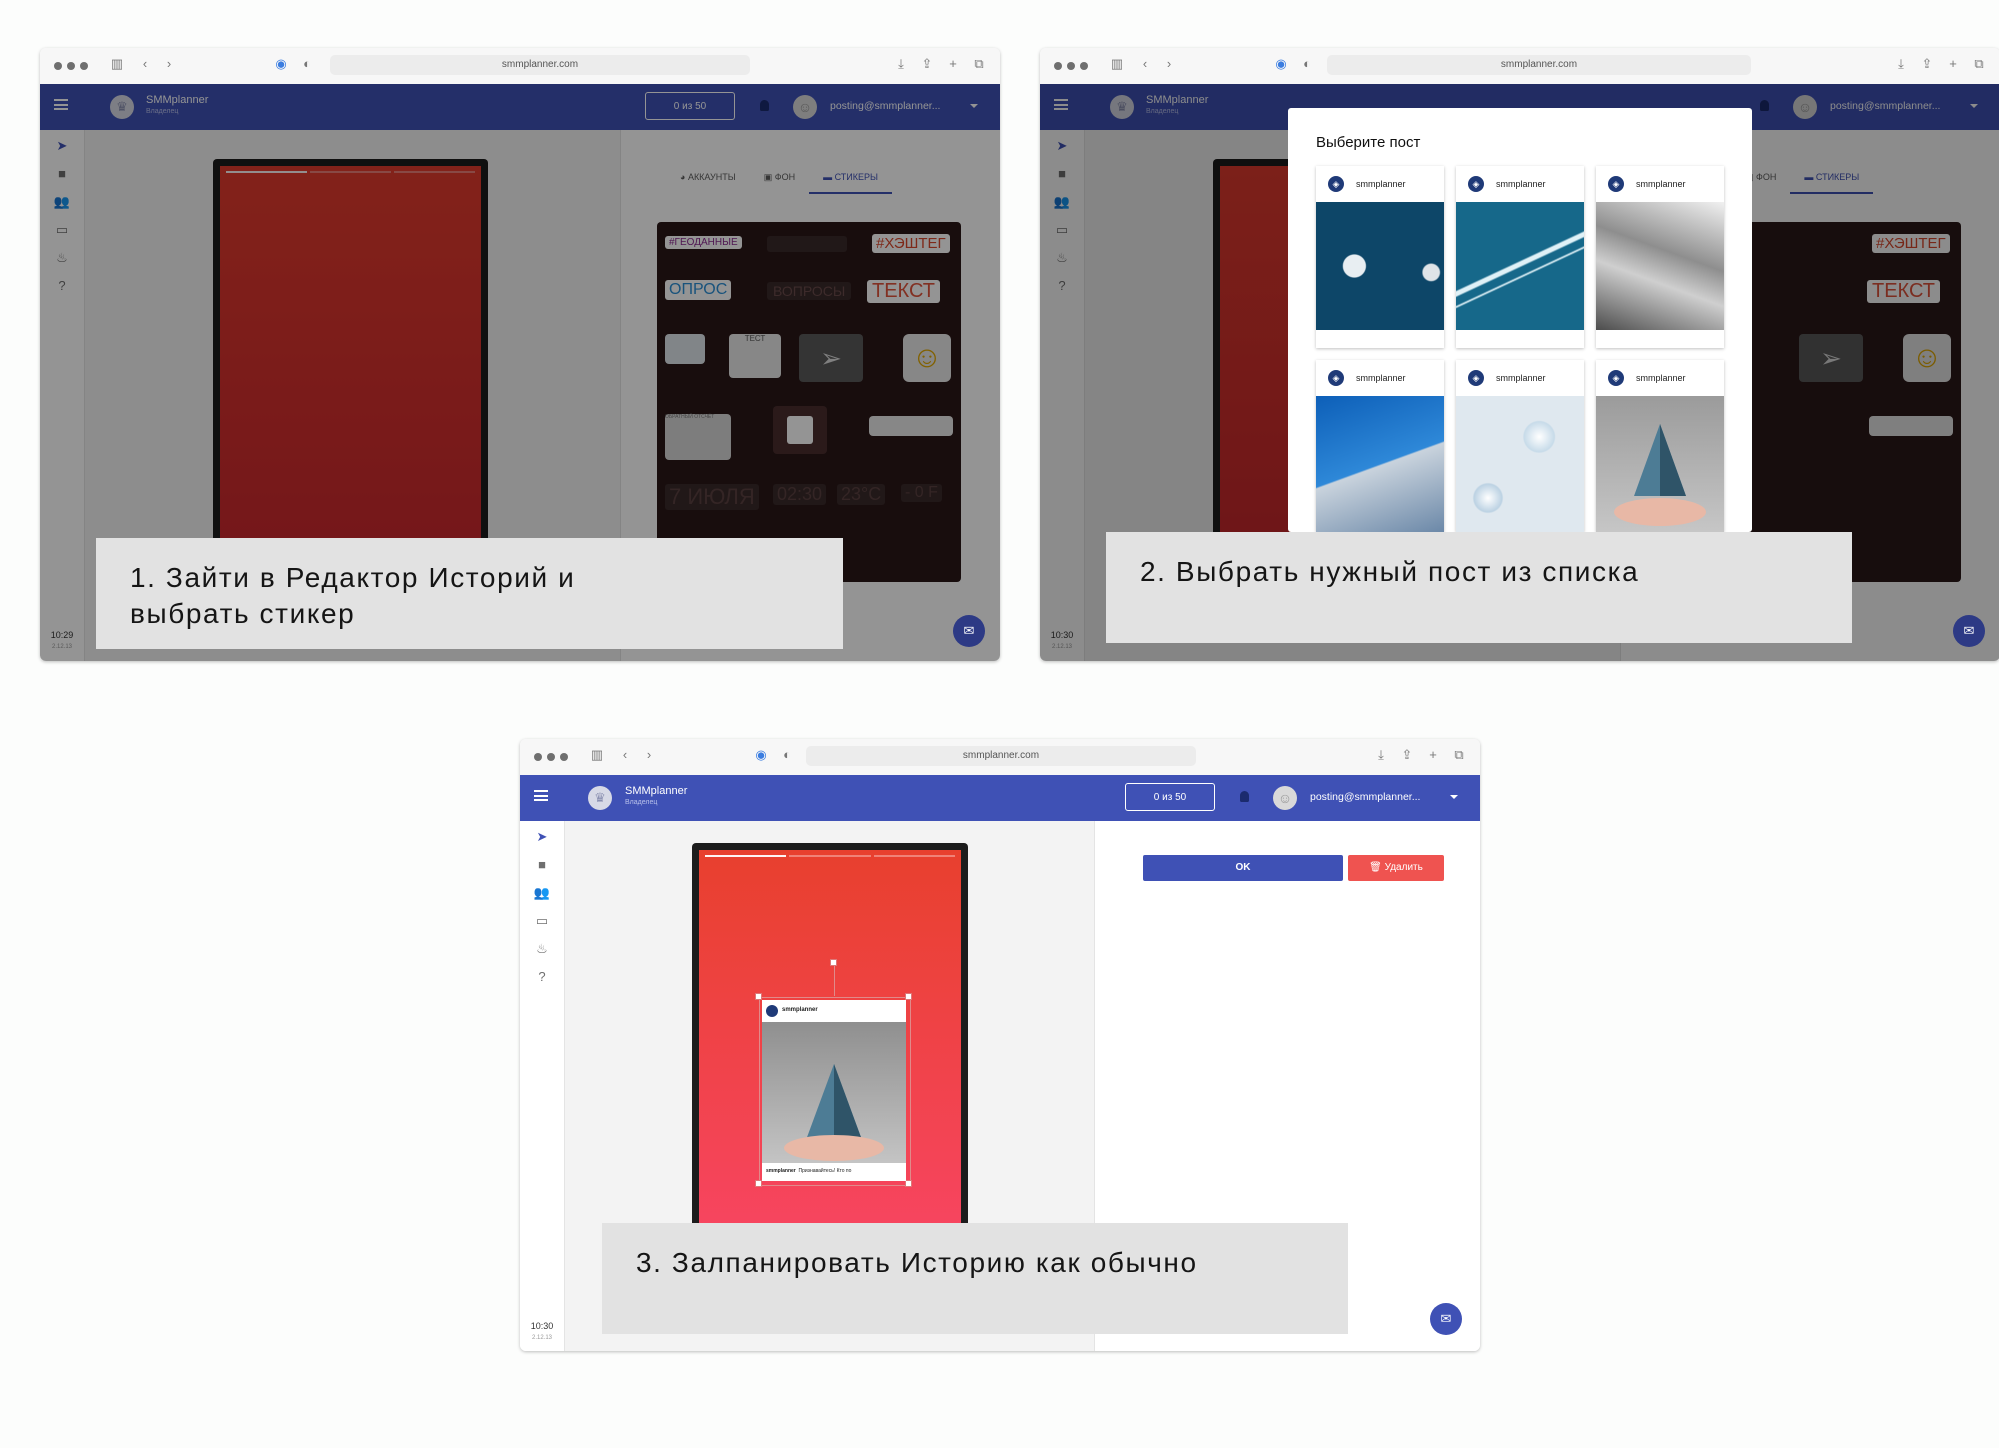  Describe the element at coordinates (1520, 266) in the screenshot. I see `post-image-contrails` at that location.